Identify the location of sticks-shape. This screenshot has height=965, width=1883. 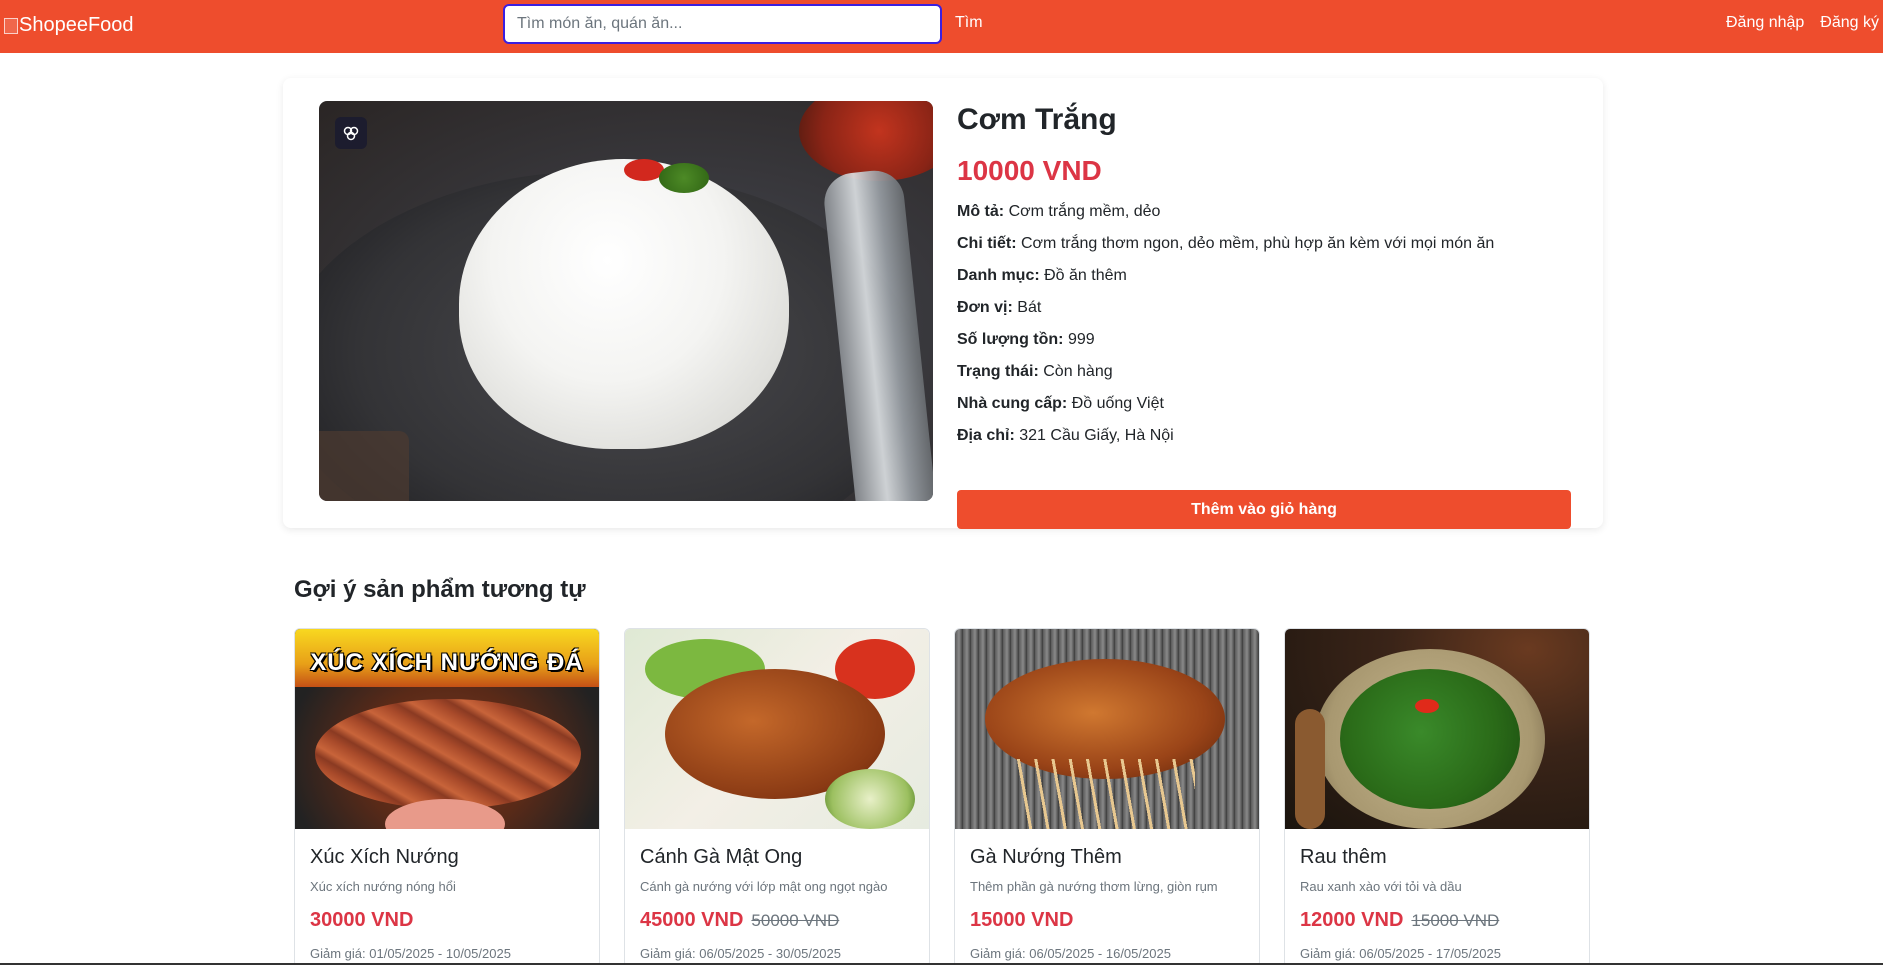
(1105, 794).